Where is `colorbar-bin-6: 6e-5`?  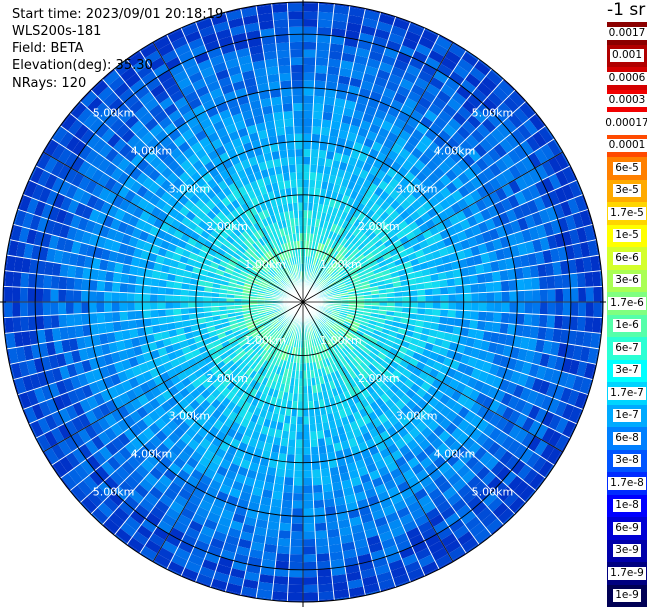 colorbar-bin-6: 6e-5 is located at coordinates (627, 168).